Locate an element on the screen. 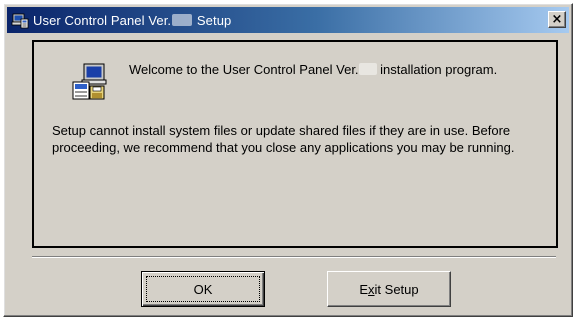 The image size is (576, 320). exit-setup-button-label: Exit Setup is located at coordinates (389, 289).